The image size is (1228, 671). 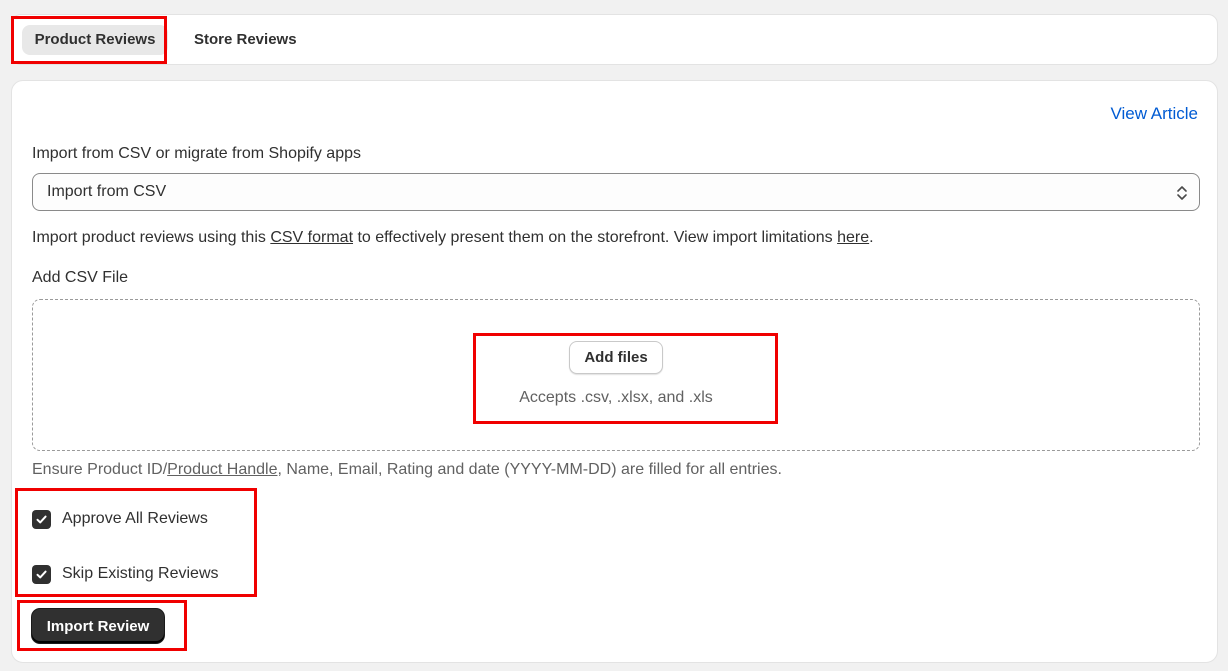 What do you see at coordinates (1154, 114) in the screenshot?
I see `view-article-link: View Article` at bounding box center [1154, 114].